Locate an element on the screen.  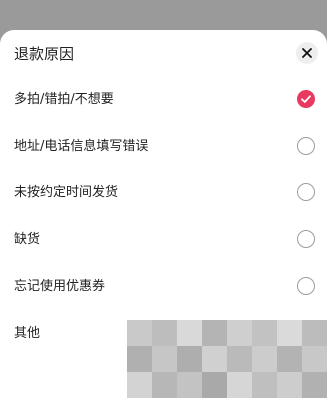
check-icon is located at coordinates (306, 99).